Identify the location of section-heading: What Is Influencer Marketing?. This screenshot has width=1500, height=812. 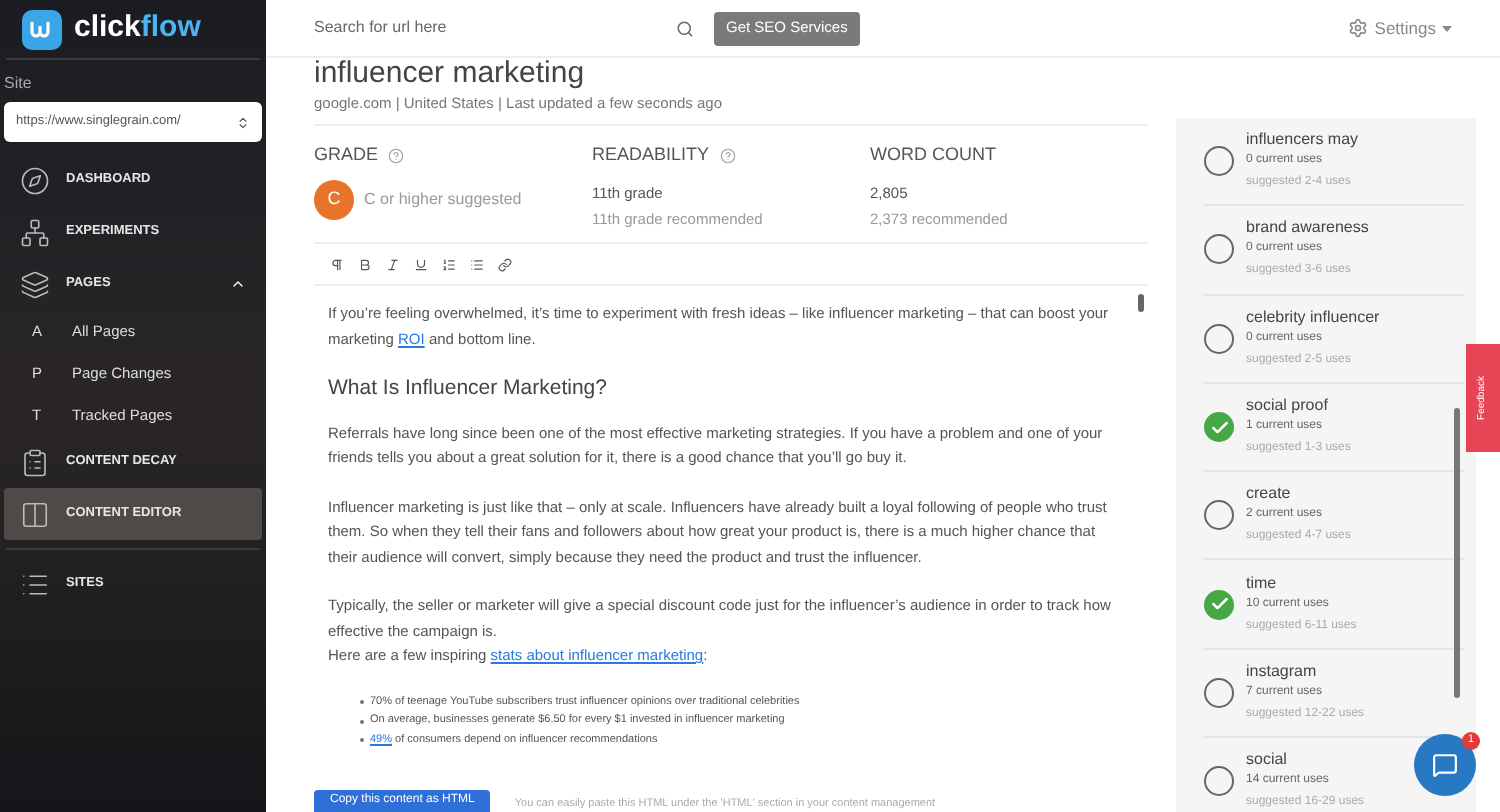
(468, 388).